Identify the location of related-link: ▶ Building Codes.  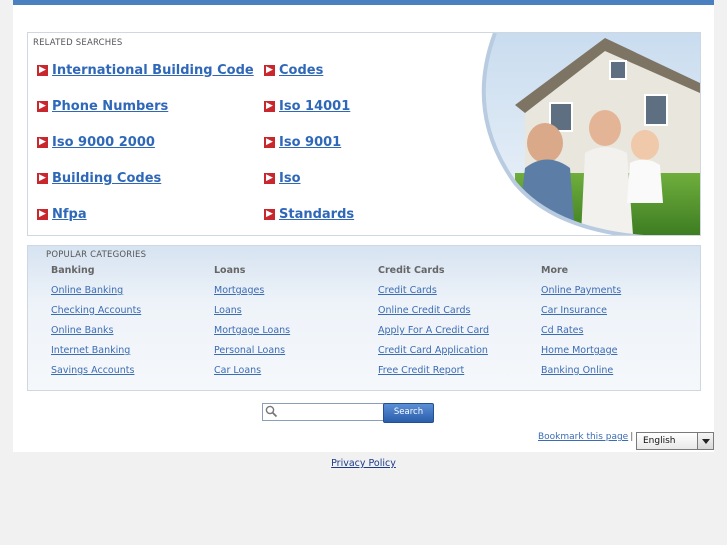
(99, 178).